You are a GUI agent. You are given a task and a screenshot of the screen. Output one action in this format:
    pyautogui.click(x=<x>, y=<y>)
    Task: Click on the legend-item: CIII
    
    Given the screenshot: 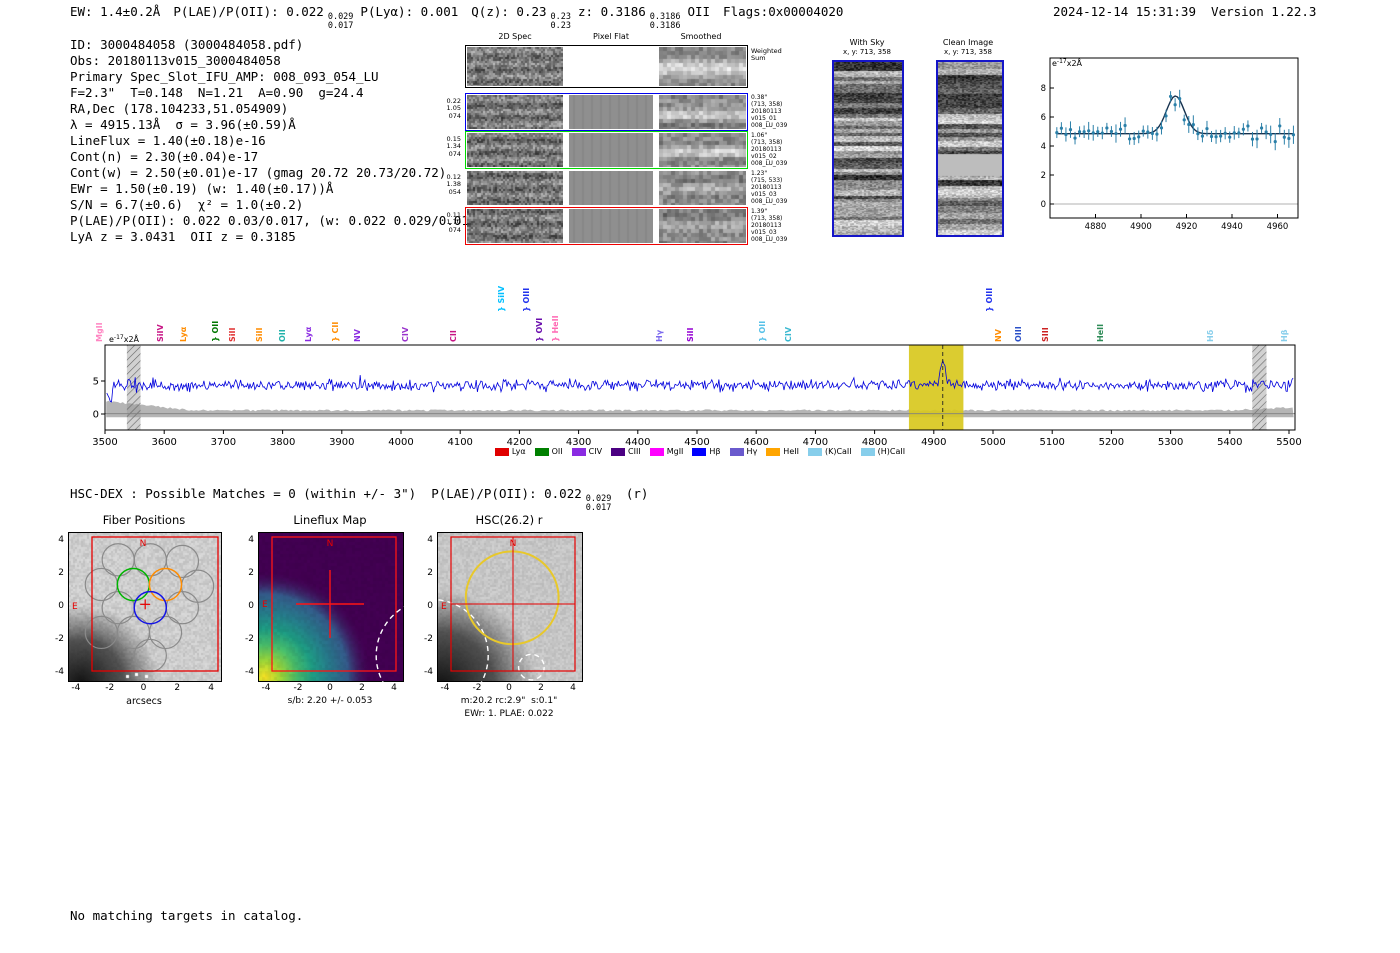 What is the action you would take?
    pyautogui.click(x=626, y=451)
    